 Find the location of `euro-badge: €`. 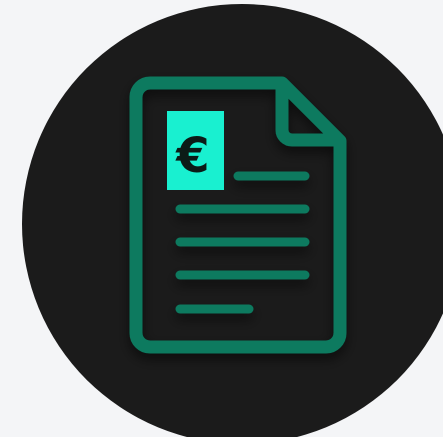

euro-badge: € is located at coordinates (195, 150).